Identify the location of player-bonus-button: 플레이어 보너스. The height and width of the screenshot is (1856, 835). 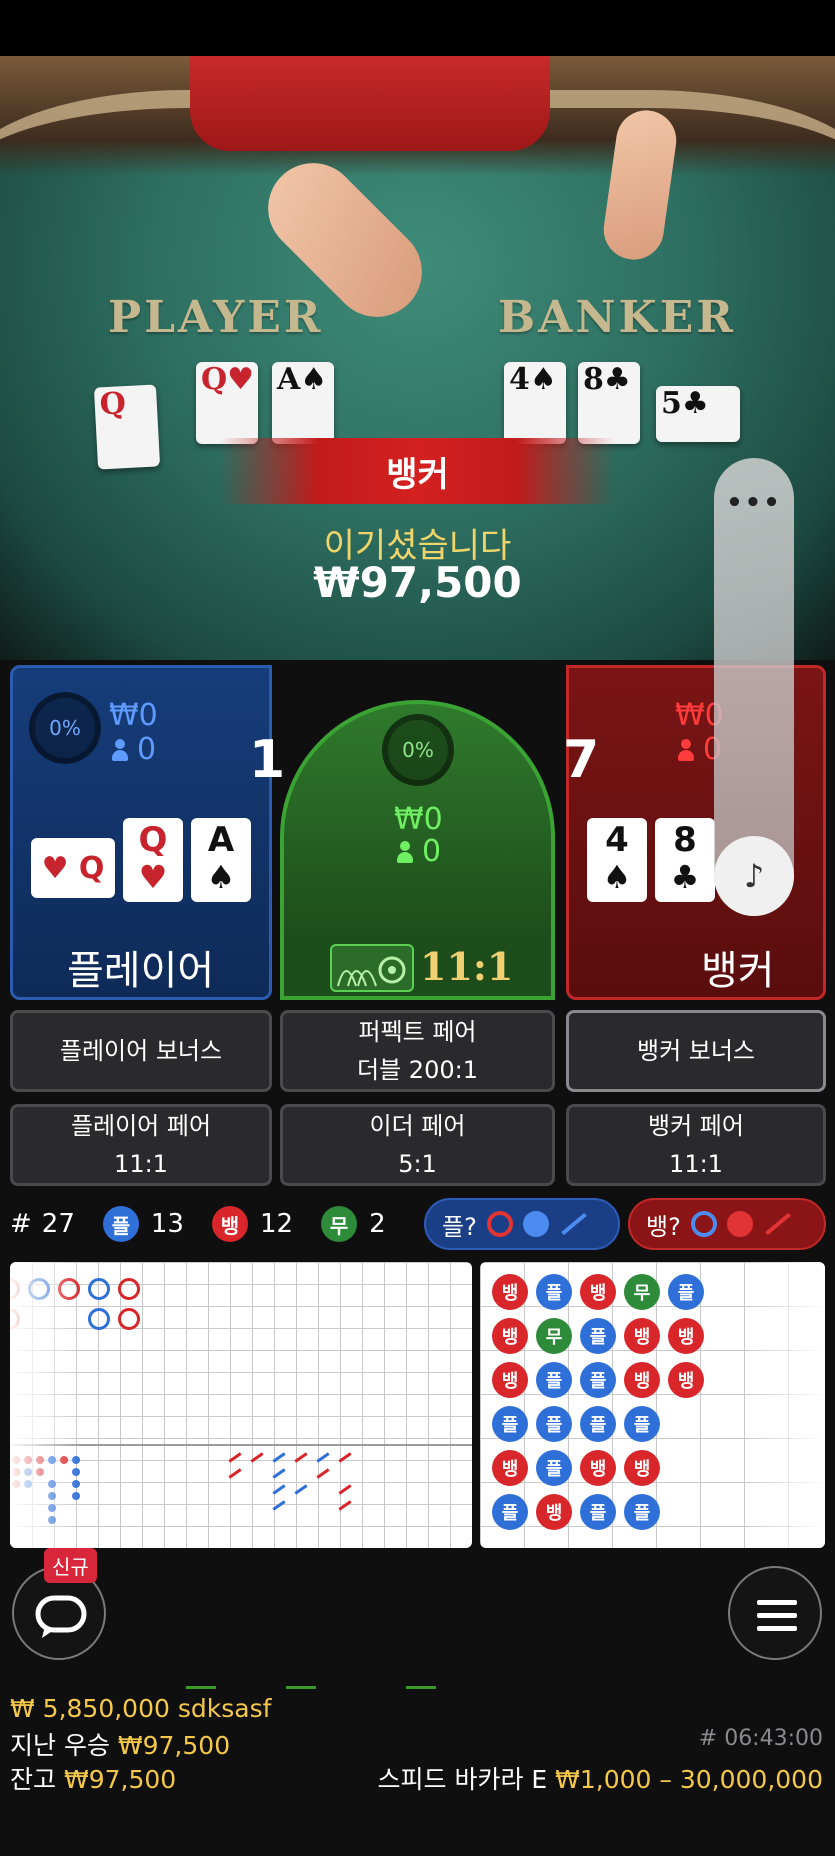
(141, 1051).